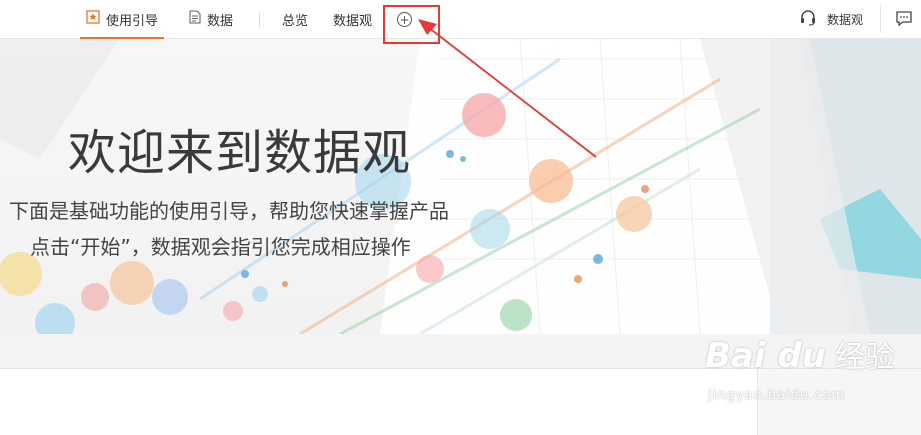 The width and height of the screenshot is (921, 435). Describe the element at coordinates (411, 24) in the screenshot. I see `annotation-highlight-box` at that location.